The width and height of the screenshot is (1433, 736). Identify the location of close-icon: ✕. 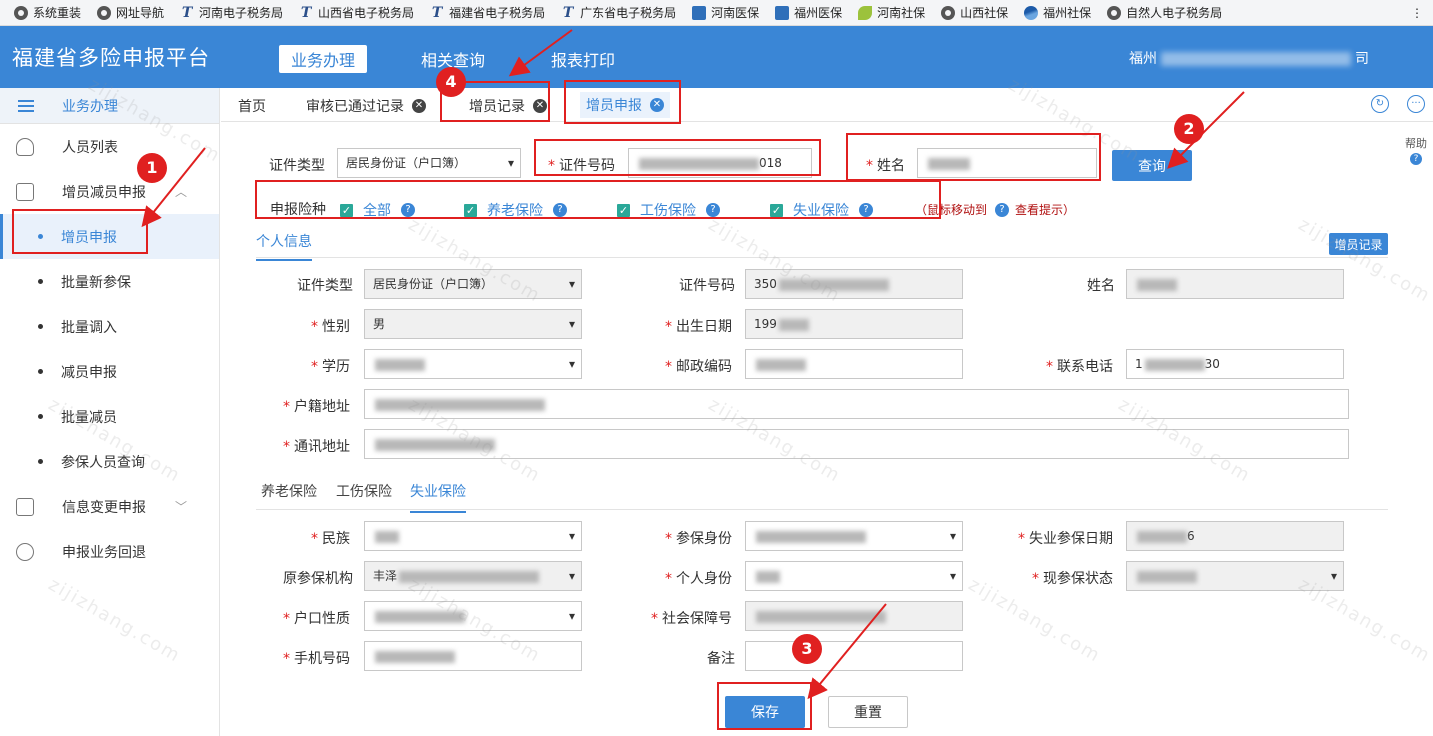
(419, 106).